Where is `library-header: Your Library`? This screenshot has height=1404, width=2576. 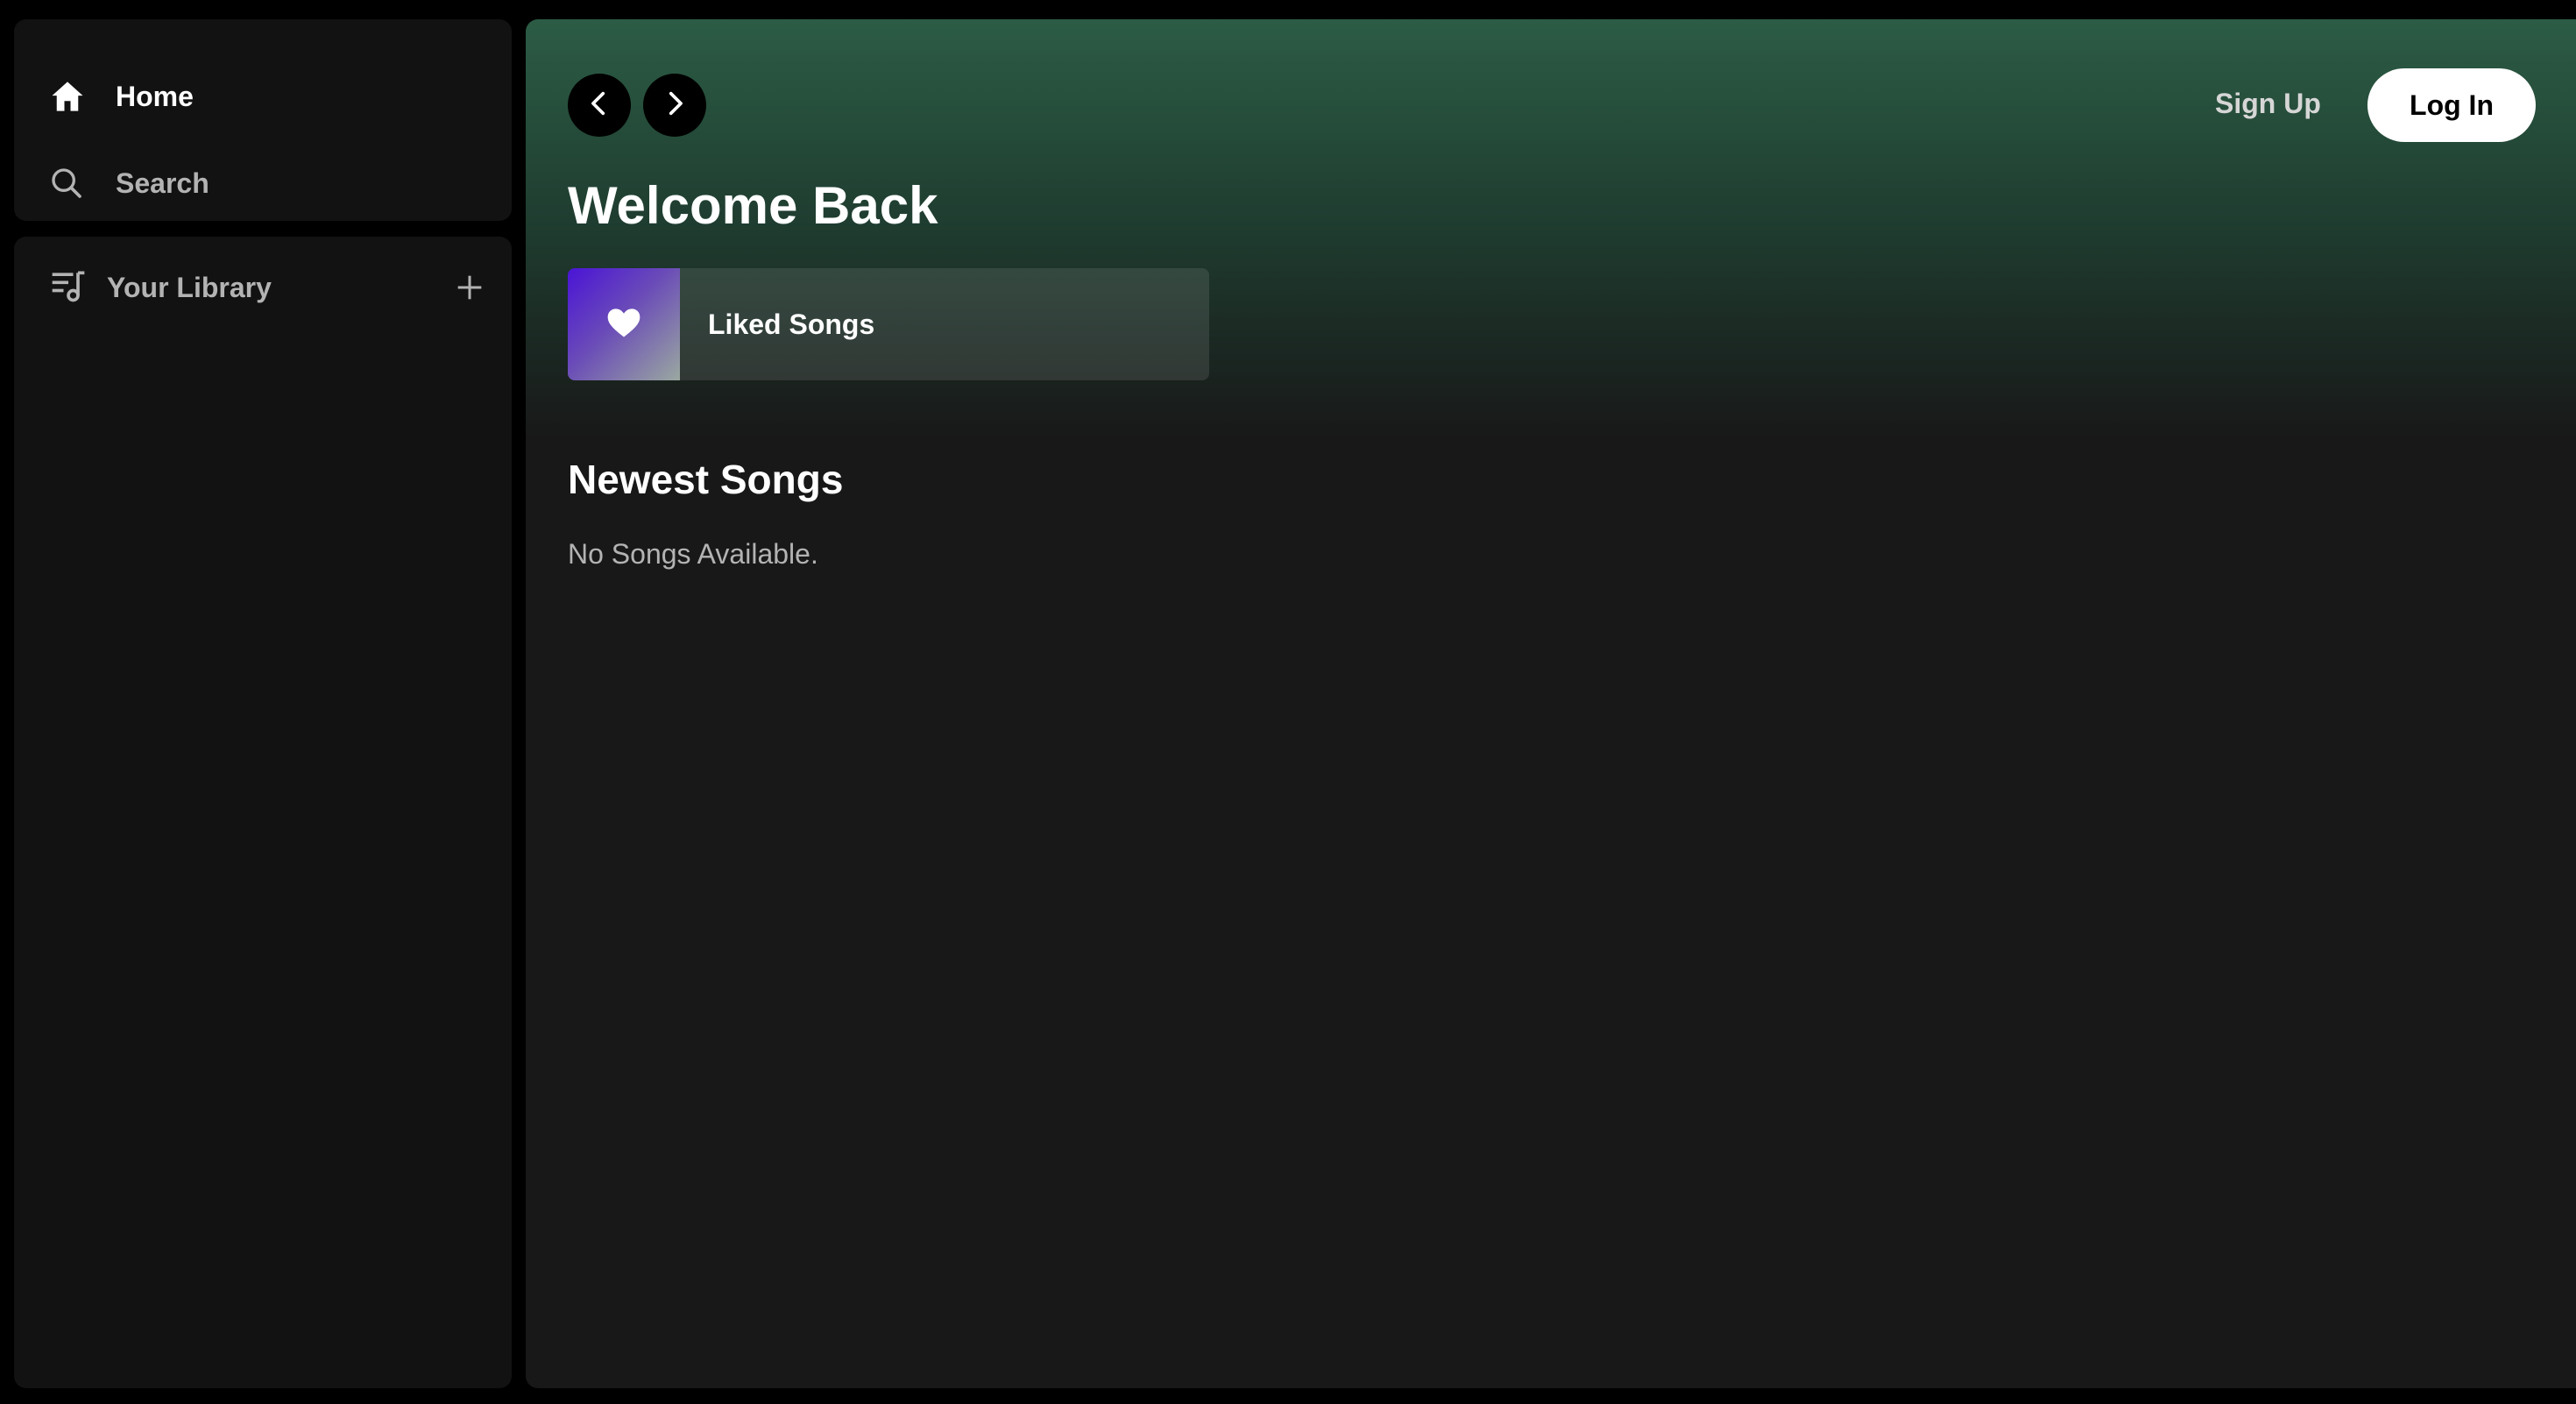 library-header: Your Library is located at coordinates (268, 287).